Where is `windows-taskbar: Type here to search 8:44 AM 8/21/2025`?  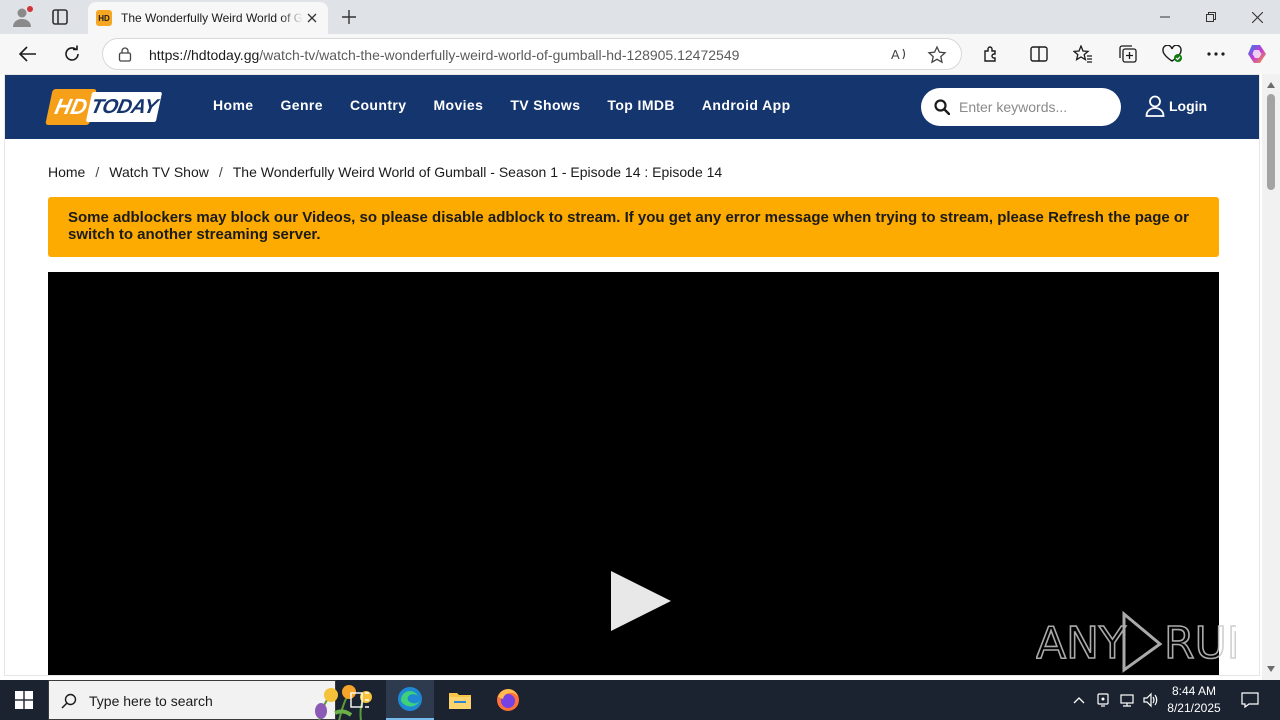 windows-taskbar: Type here to search 8:44 AM 8/21/2025 is located at coordinates (640, 700).